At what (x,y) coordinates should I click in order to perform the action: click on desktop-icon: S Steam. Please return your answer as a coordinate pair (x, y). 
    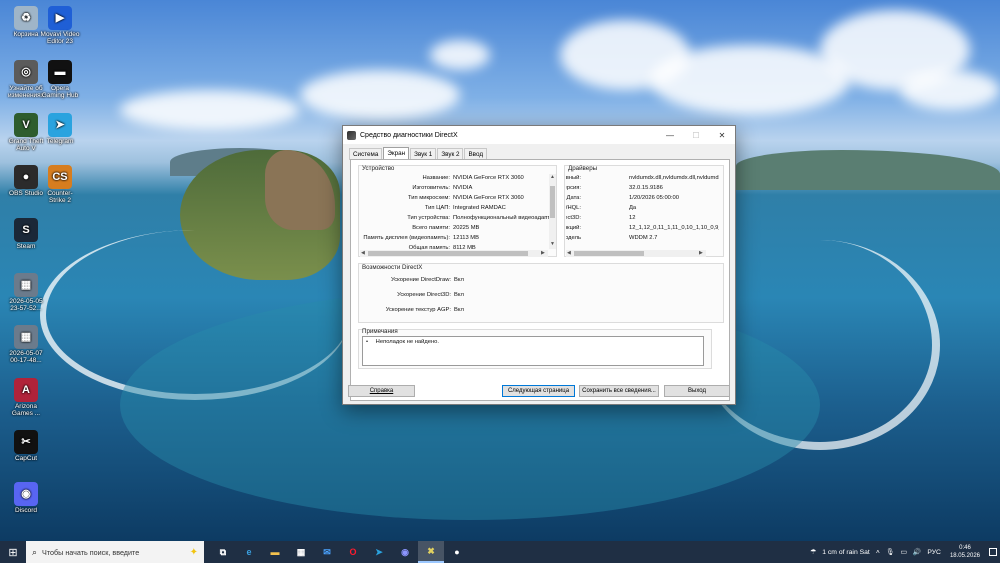
    Looking at the image, I should click on (26, 234).